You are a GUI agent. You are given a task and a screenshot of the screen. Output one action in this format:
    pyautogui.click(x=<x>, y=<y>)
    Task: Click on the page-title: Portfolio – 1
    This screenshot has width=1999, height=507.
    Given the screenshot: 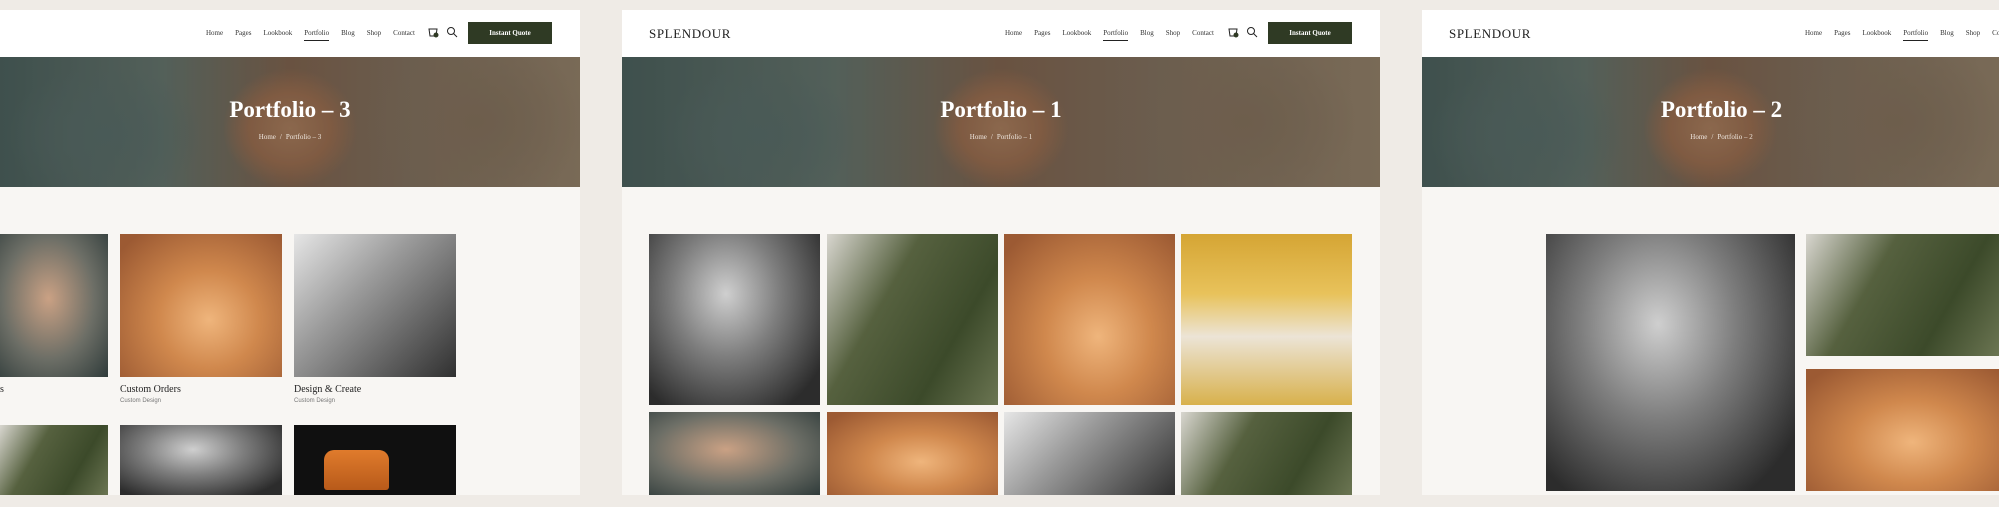 What is the action you would take?
    pyautogui.click(x=1001, y=109)
    